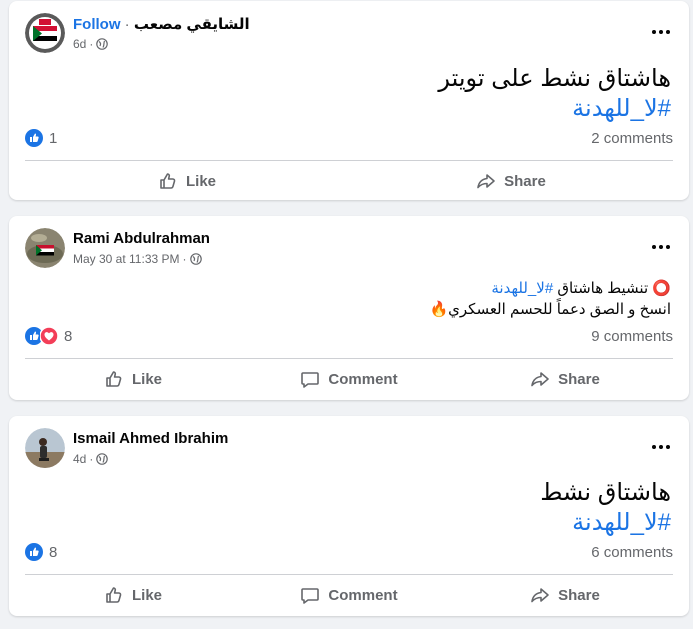 This screenshot has width=693, height=629. I want to click on reactions-summary: 1, so click(41, 138).